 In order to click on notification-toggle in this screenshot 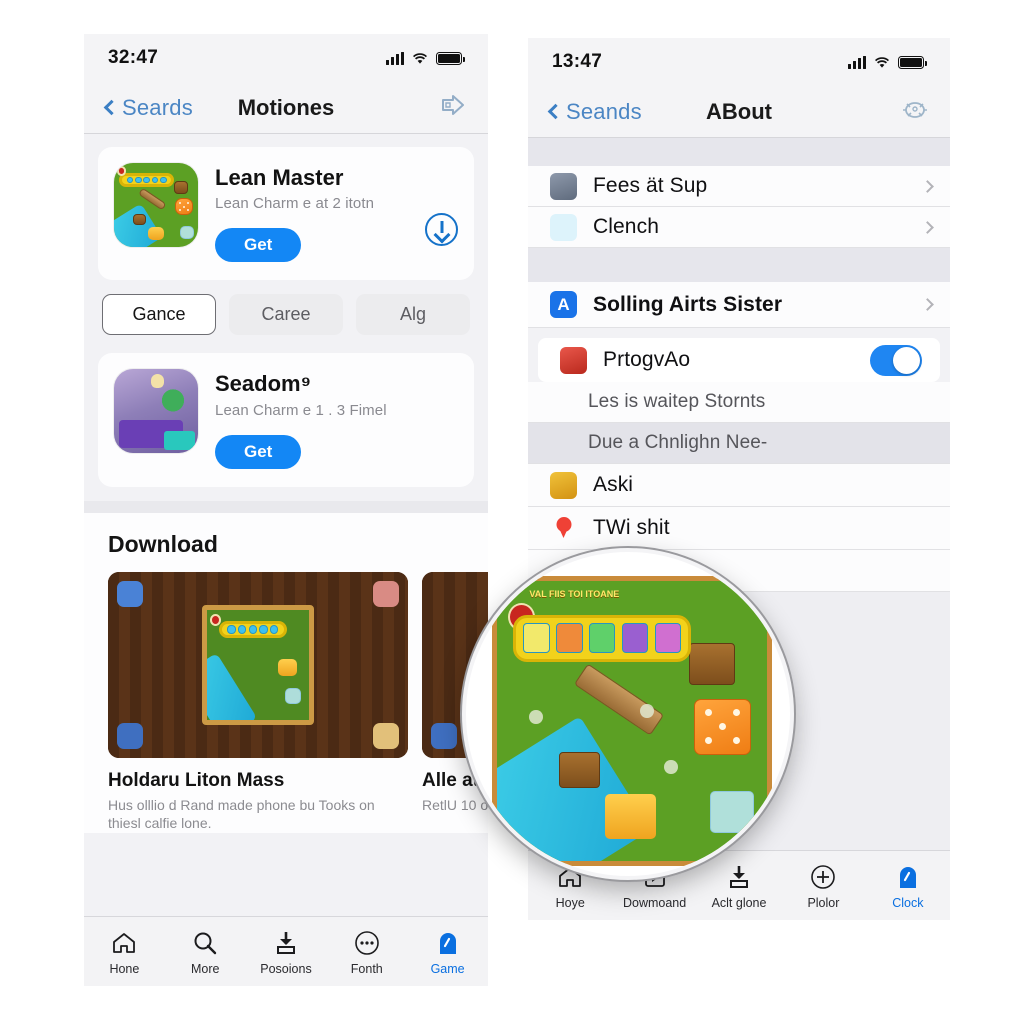, I will do `click(896, 360)`.